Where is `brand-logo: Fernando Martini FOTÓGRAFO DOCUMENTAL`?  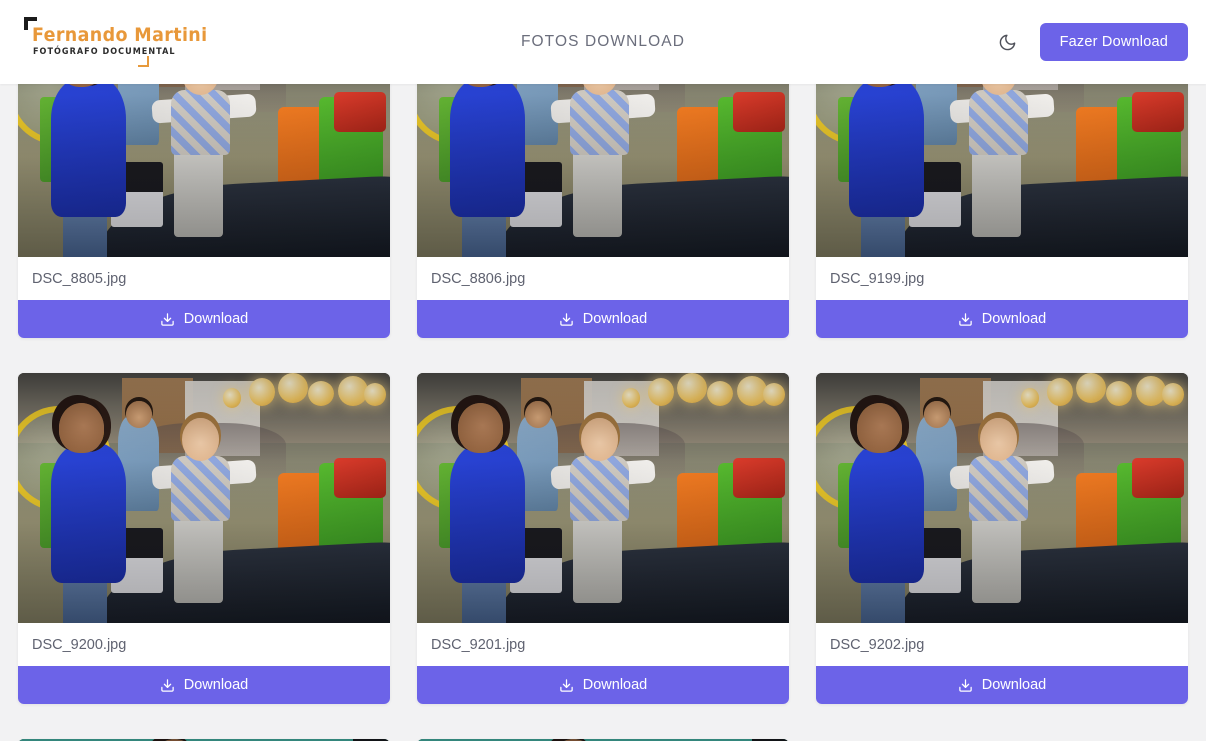 brand-logo: Fernando Martini FOTÓGRAFO DOCUMENTAL is located at coordinates (112, 42).